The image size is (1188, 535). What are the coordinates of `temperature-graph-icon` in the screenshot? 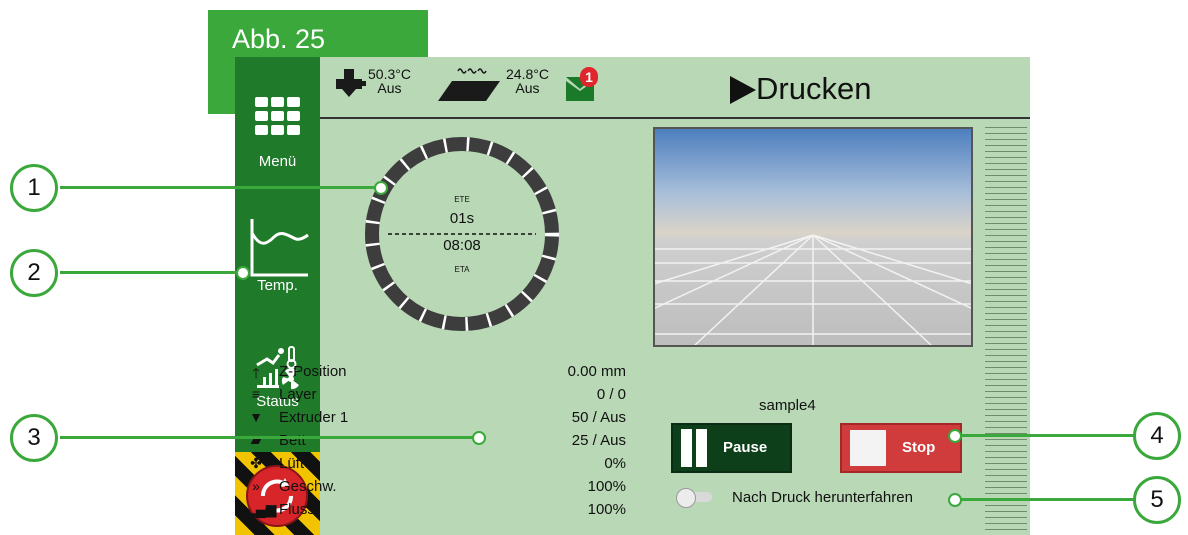 It's located at (279, 248).